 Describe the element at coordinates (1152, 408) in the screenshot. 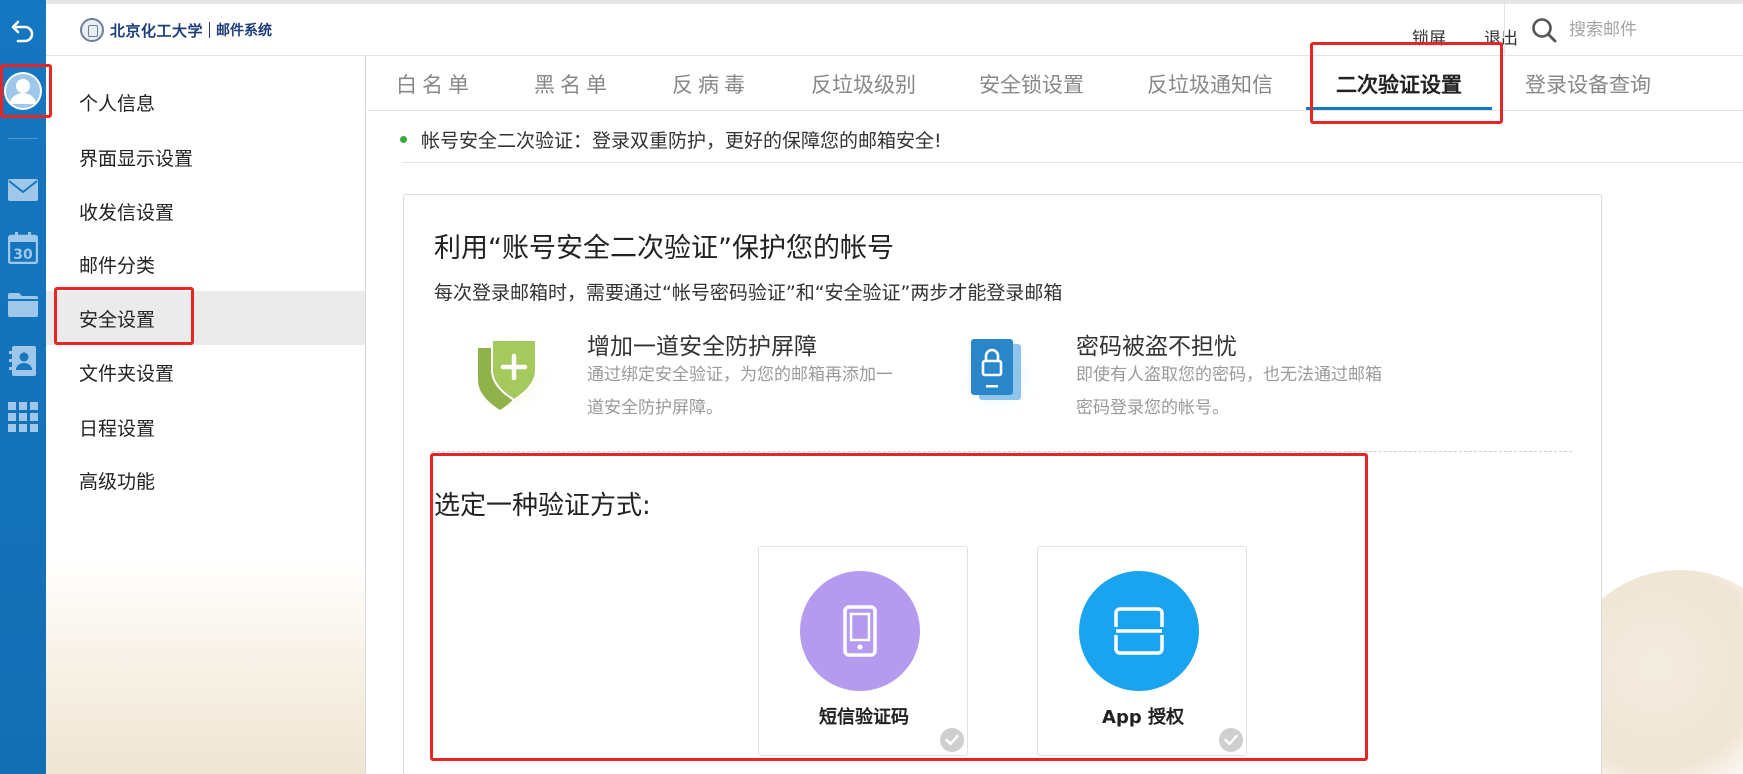

I see `feature-text-line: 密码登录您的帐号。` at that location.